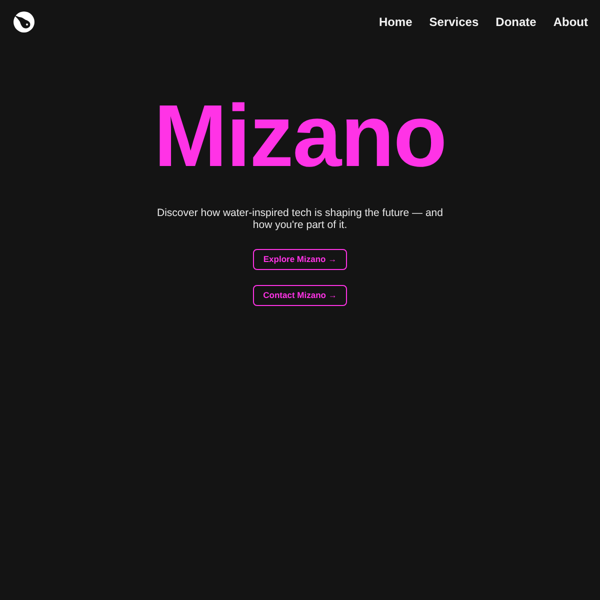 Image resolution: width=600 pixels, height=600 pixels. What do you see at coordinates (395, 22) in the screenshot?
I see `nav-link: Home` at bounding box center [395, 22].